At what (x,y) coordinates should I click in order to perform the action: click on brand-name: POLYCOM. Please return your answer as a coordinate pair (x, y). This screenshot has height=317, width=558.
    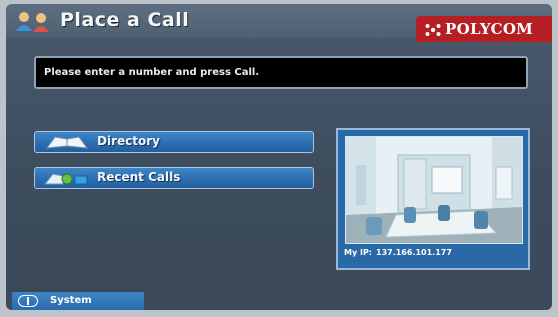
    Looking at the image, I should click on (489, 29).